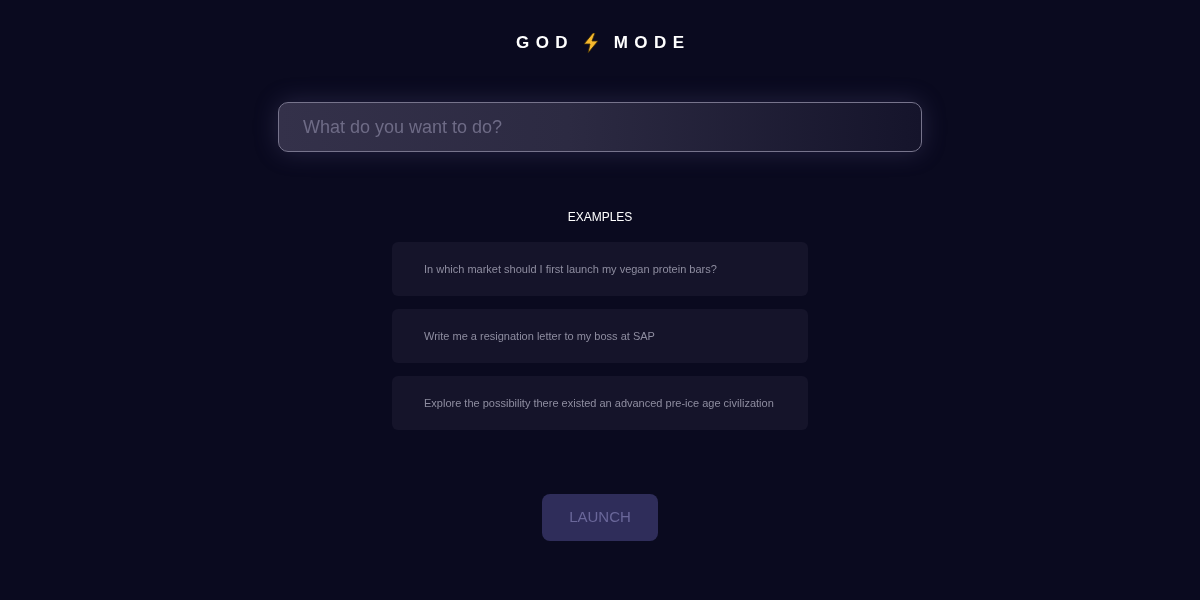 The image size is (1200, 600). I want to click on example-prompt-card: Explore the possibility there existed an advanced pre-ice age civilization, so click(600, 403).